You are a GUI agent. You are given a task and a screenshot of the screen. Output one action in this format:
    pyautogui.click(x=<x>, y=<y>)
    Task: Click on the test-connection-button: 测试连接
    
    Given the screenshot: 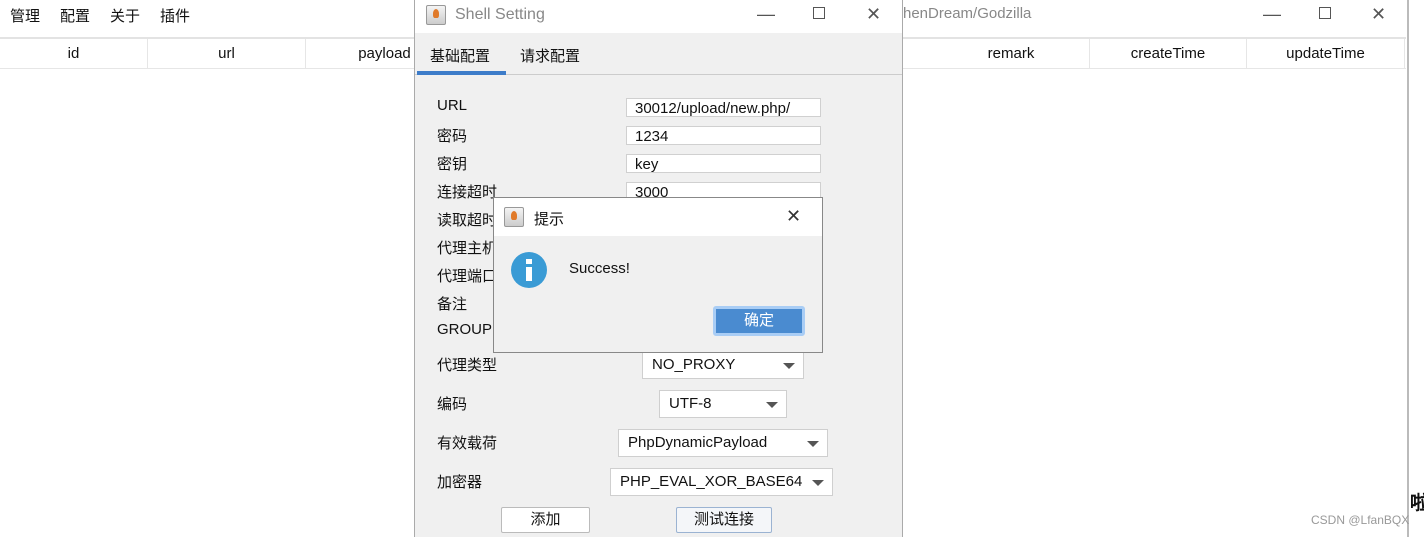 What is the action you would take?
    pyautogui.click(x=724, y=520)
    